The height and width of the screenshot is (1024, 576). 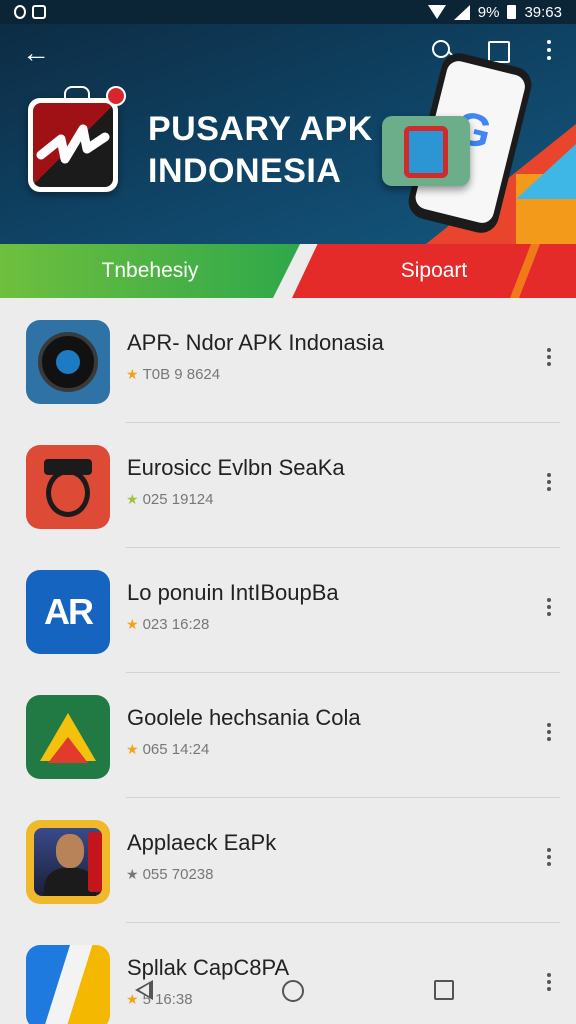 What do you see at coordinates (178, 874) in the screenshot?
I see `app-meta-text: 055 70238` at bounding box center [178, 874].